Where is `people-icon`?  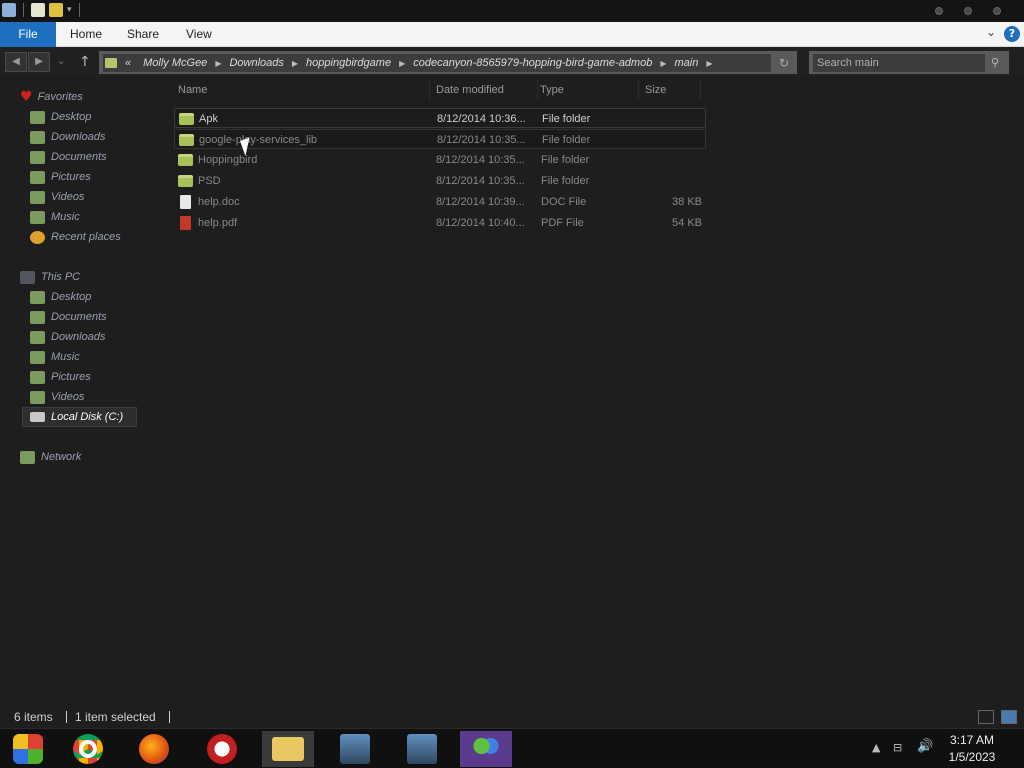
people-icon is located at coordinates (486, 749).